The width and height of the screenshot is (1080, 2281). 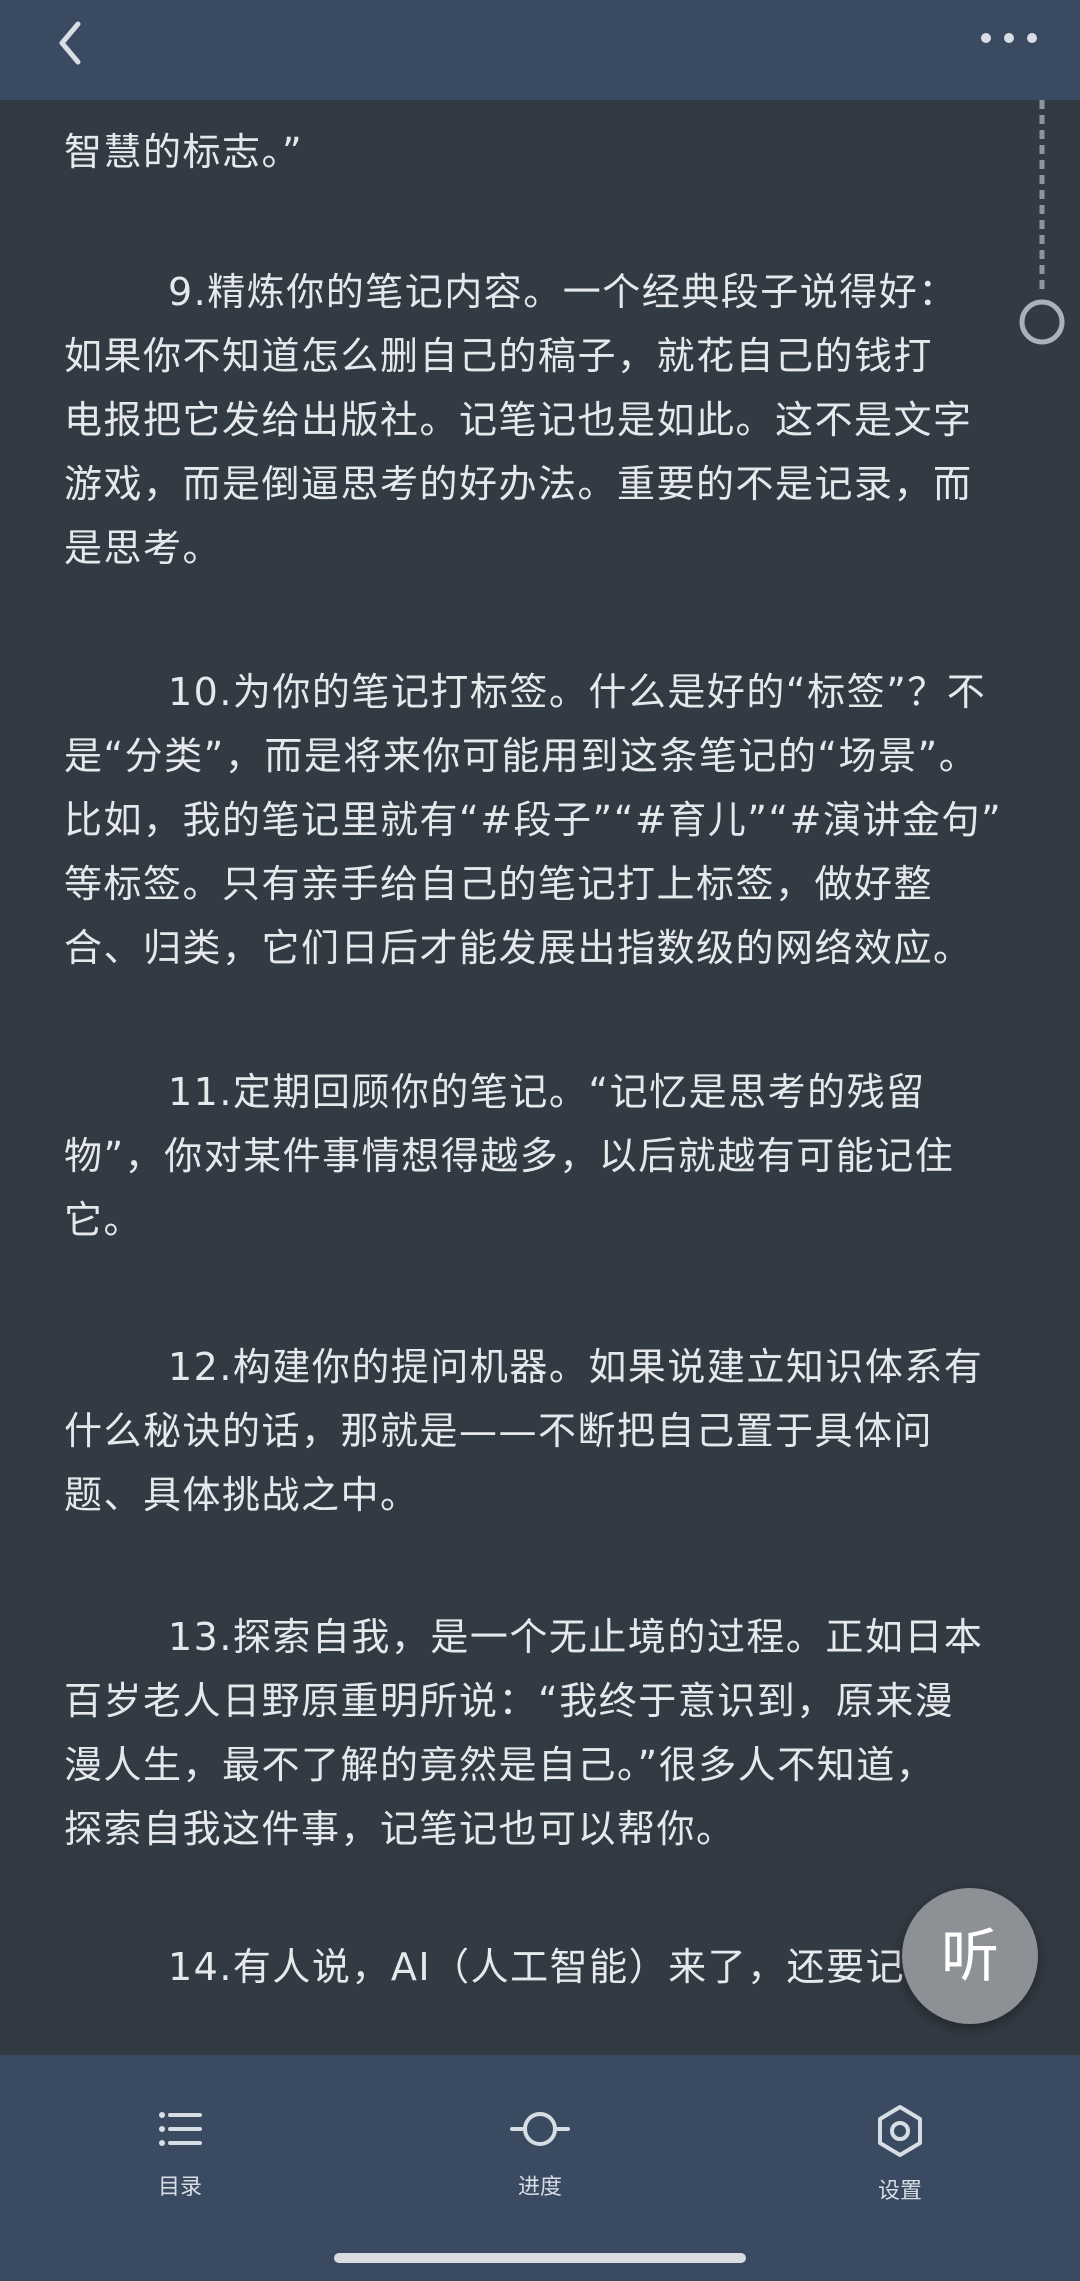 What do you see at coordinates (143, 548) in the screenshot?
I see `text-line: 是思考。` at bounding box center [143, 548].